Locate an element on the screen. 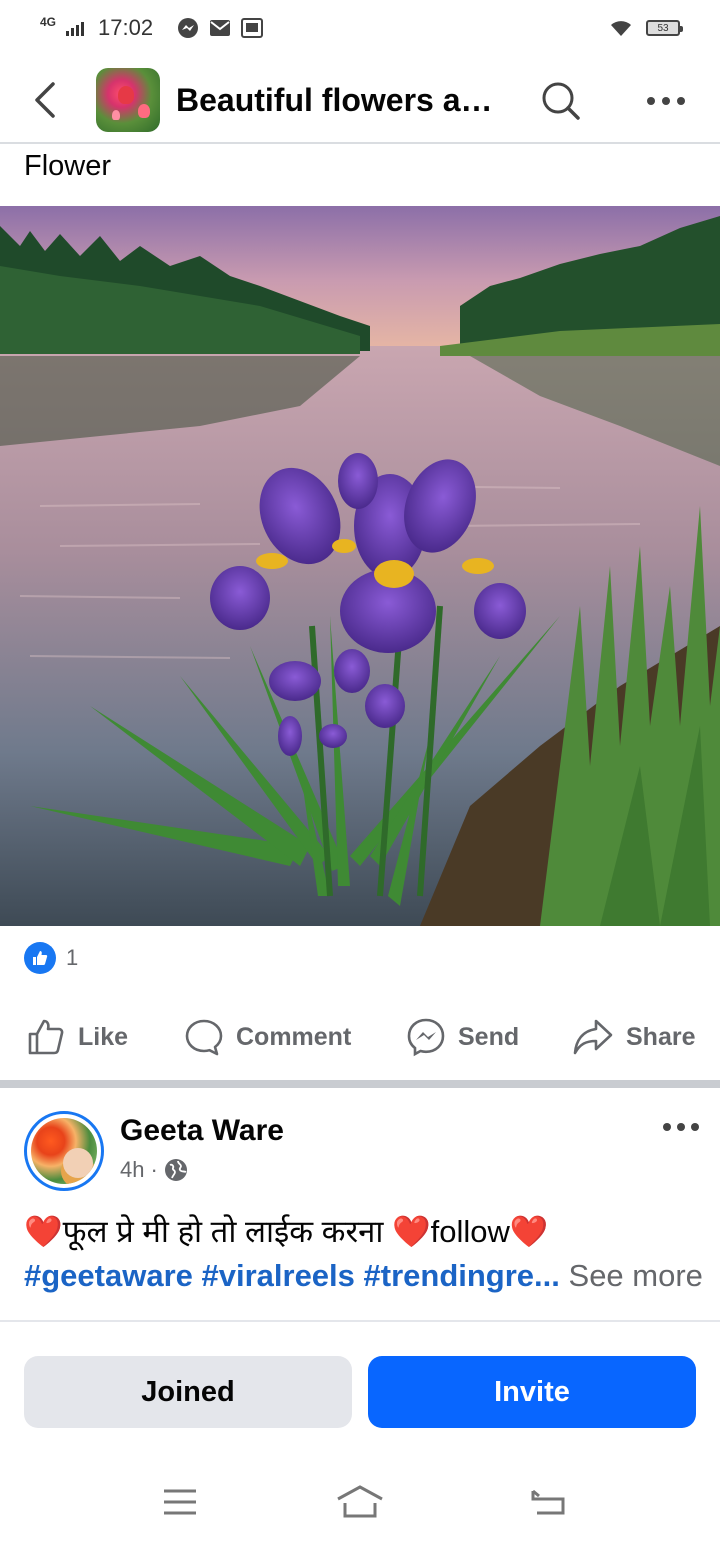  author-avatar is located at coordinates (64, 1151).